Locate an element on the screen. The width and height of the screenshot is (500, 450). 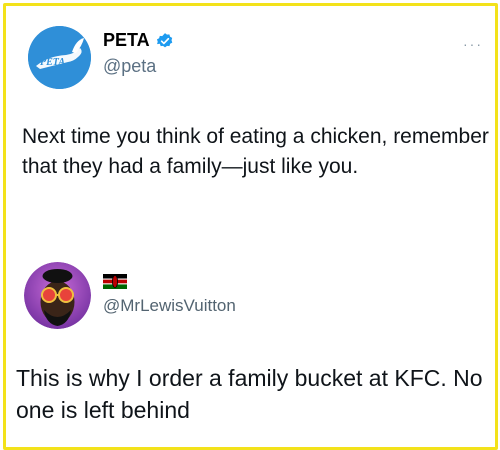
author-name-row: PETA is located at coordinates (138, 40).